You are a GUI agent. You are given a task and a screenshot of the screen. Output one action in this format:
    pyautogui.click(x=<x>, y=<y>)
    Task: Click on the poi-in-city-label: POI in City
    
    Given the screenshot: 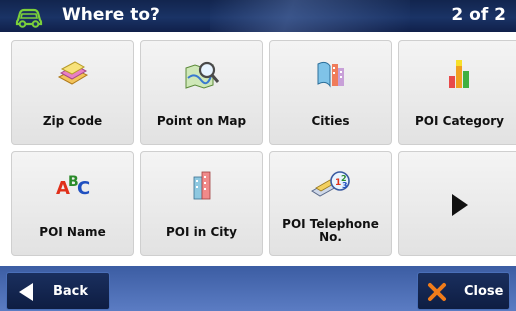 What is the action you would take?
    pyautogui.click(x=201, y=232)
    